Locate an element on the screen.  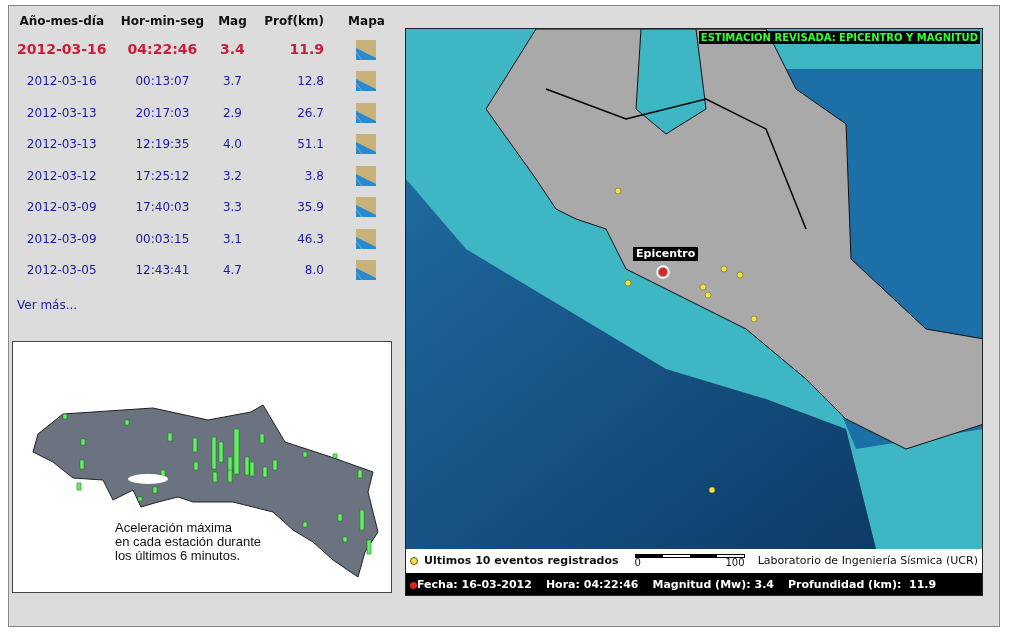
table-cell-text: 3.1 is located at coordinates (232, 239).